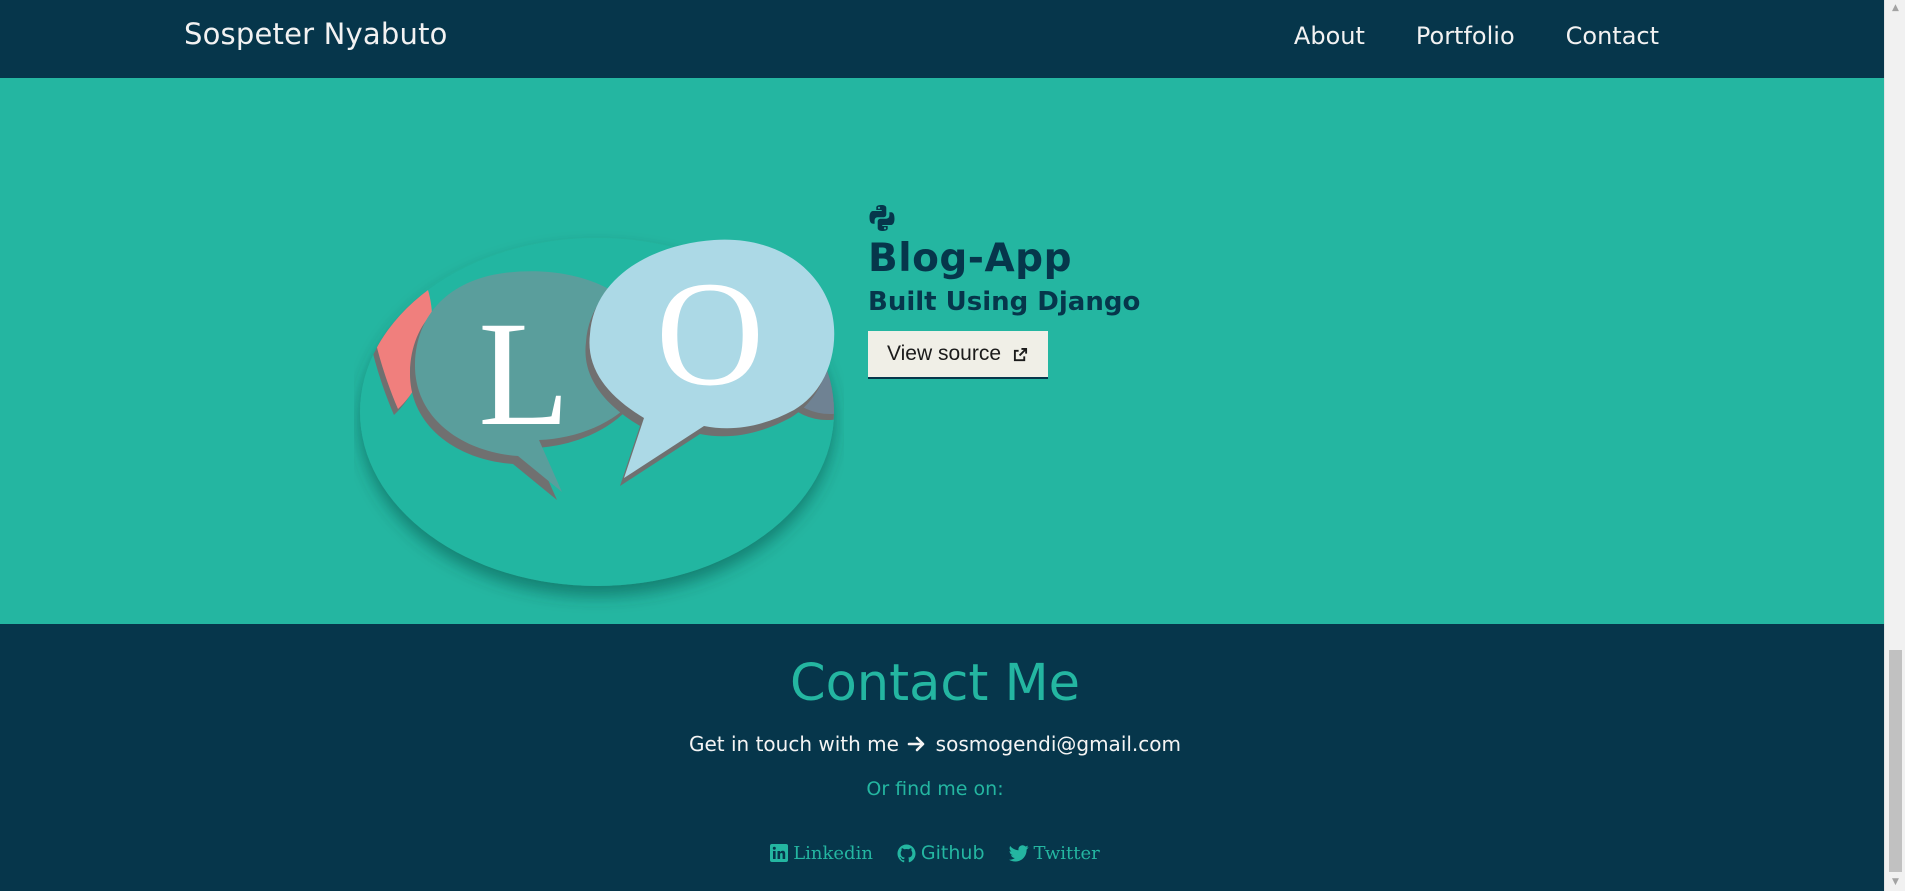 This screenshot has height=891, width=1905. What do you see at coordinates (944, 353) in the screenshot?
I see `view-source-label: View source` at bounding box center [944, 353].